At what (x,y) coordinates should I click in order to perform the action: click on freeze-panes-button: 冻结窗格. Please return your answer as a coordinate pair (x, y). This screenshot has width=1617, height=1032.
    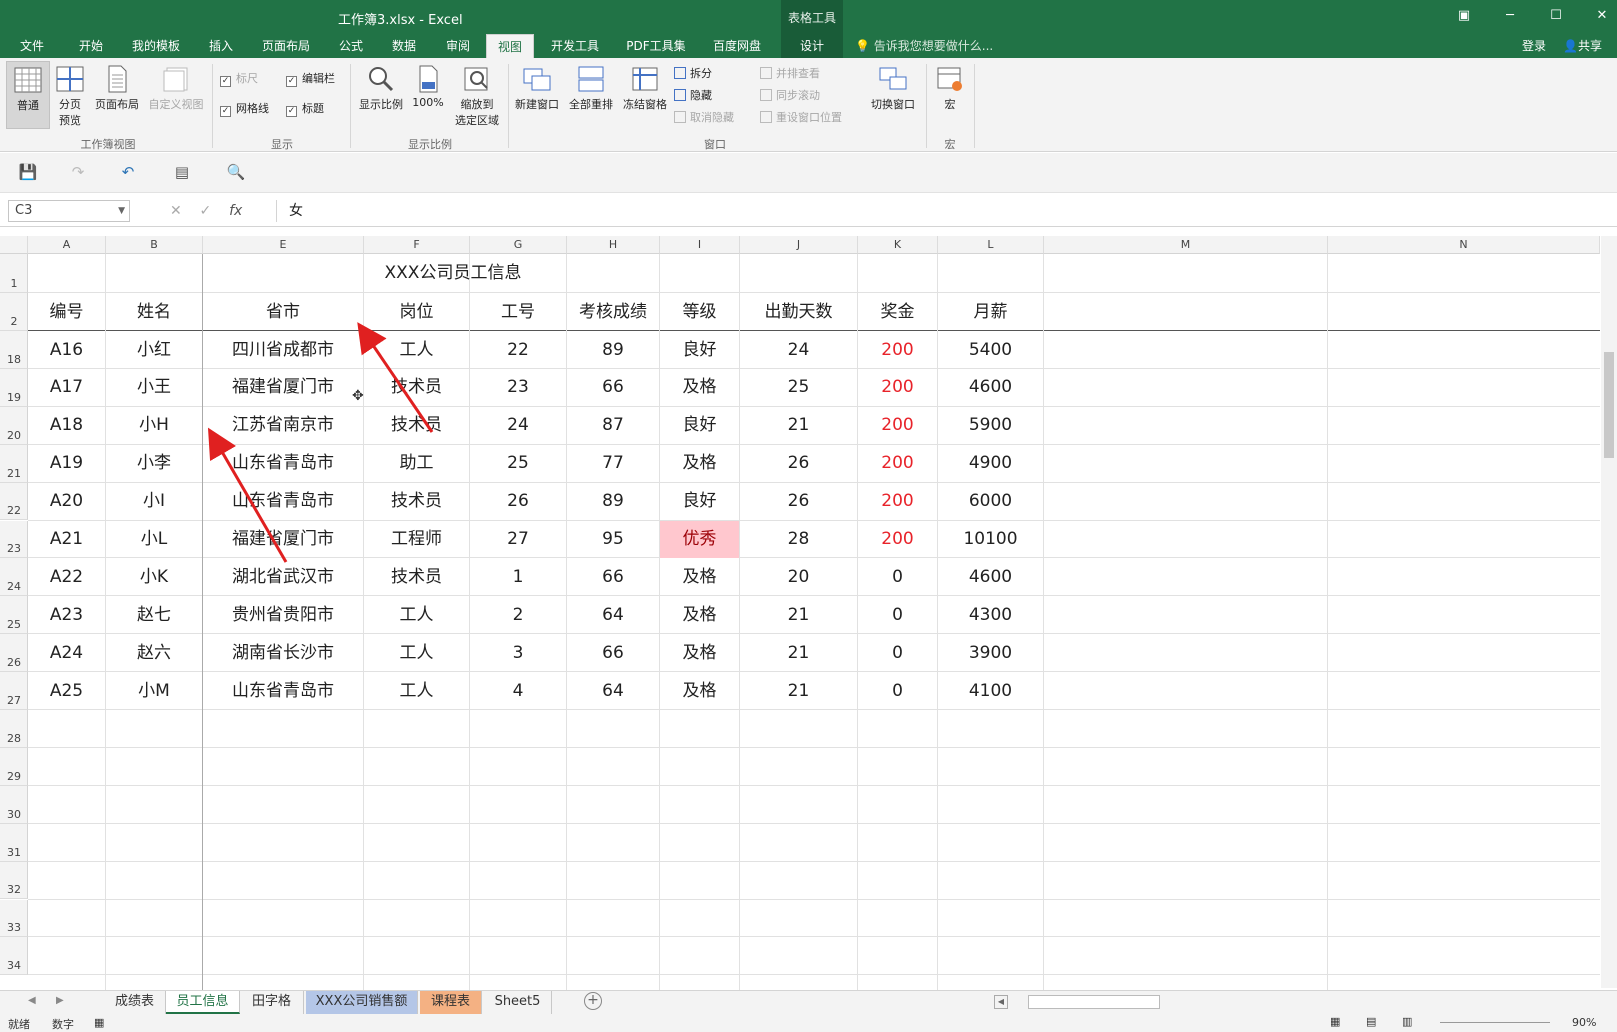
    Looking at the image, I should click on (645, 88).